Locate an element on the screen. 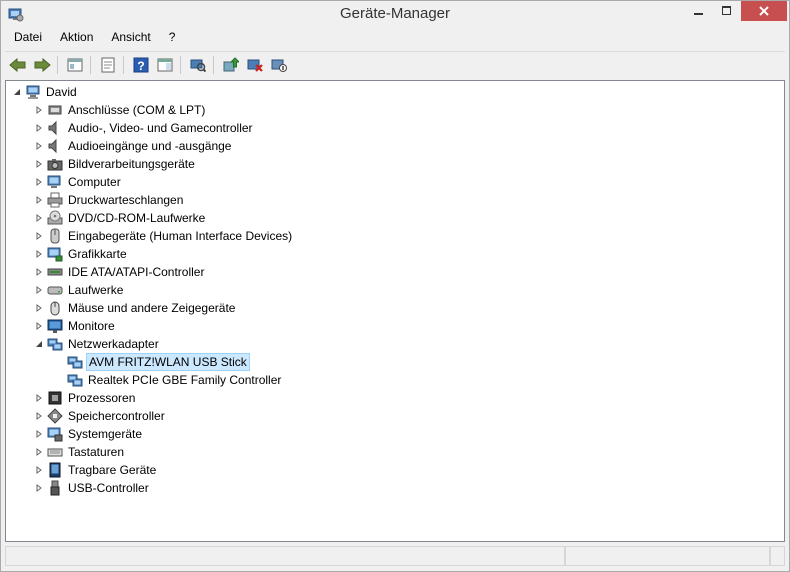 Image resolution: width=790 pixels, height=572 pixels. tree-category-row: Computer is located at coordinates (78, 182).